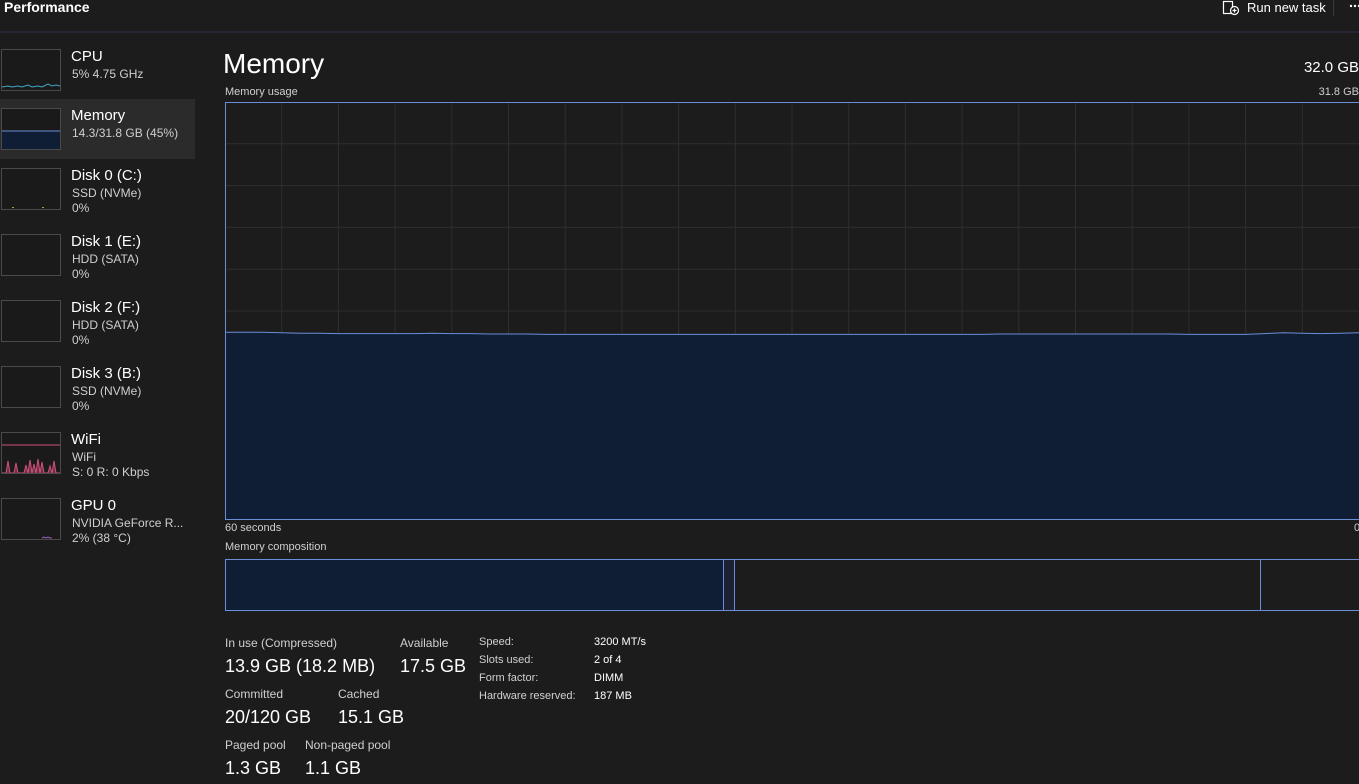 This screenshot has width=1359, height=784. Describe the element at coordinates (31, 85) in the screenshot. I see `cpu-trace` at that location.